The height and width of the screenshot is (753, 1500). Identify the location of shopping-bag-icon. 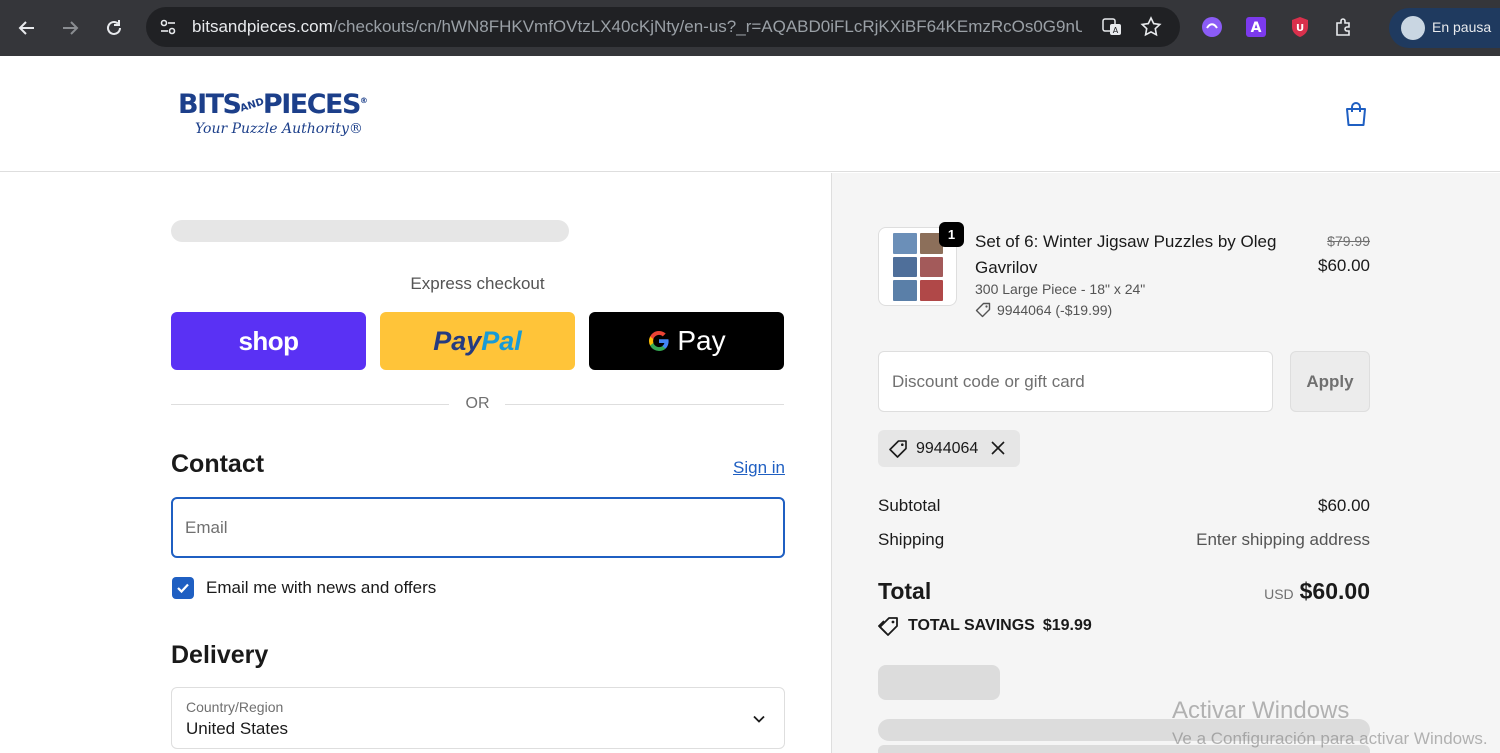
(1356, 114).